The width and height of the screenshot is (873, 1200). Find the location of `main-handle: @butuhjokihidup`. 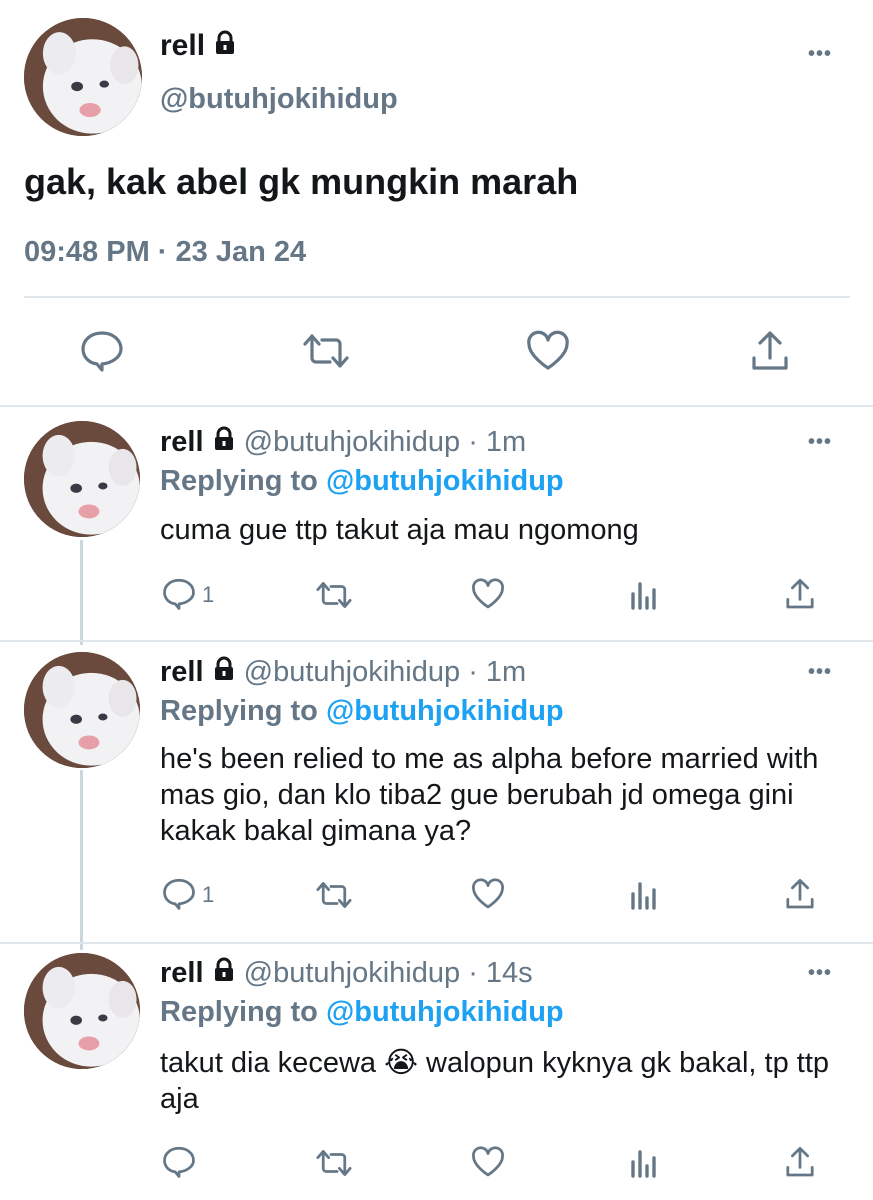

main-handle: @butuhjokihidup is located at coordinates (279, 99).